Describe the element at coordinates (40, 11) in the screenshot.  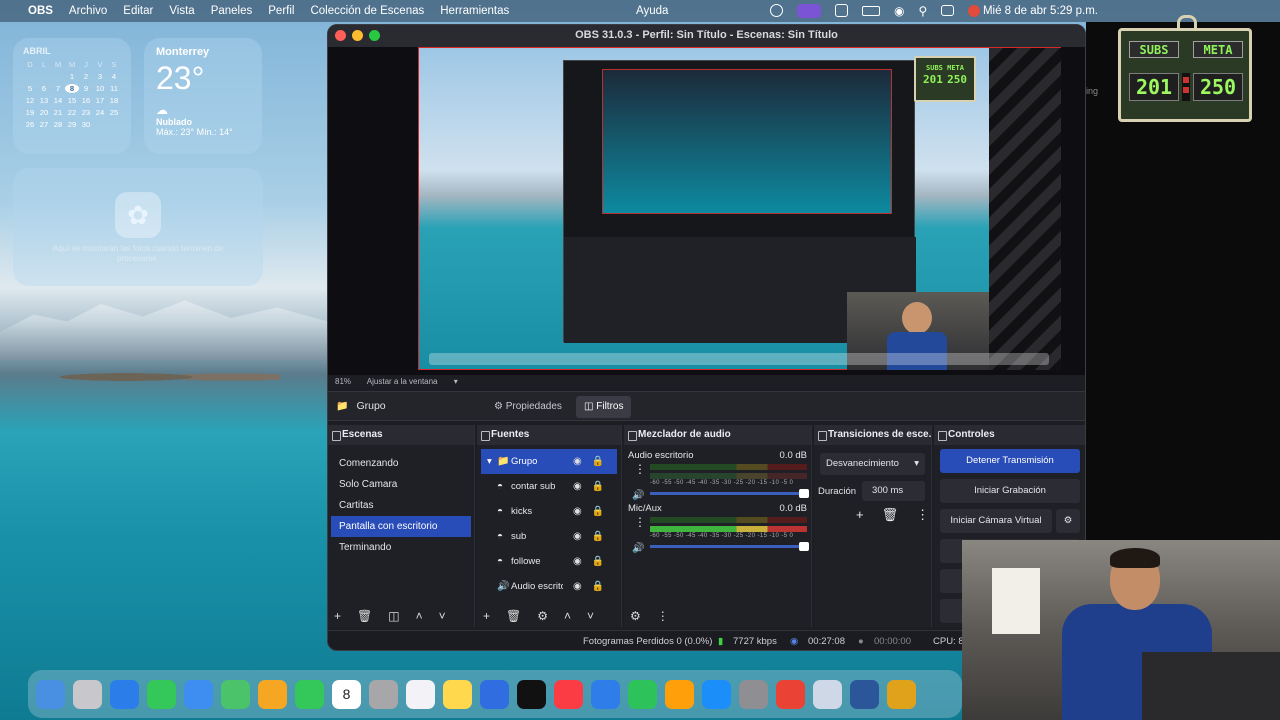
I see `menu-app-name: OBS` at that location.